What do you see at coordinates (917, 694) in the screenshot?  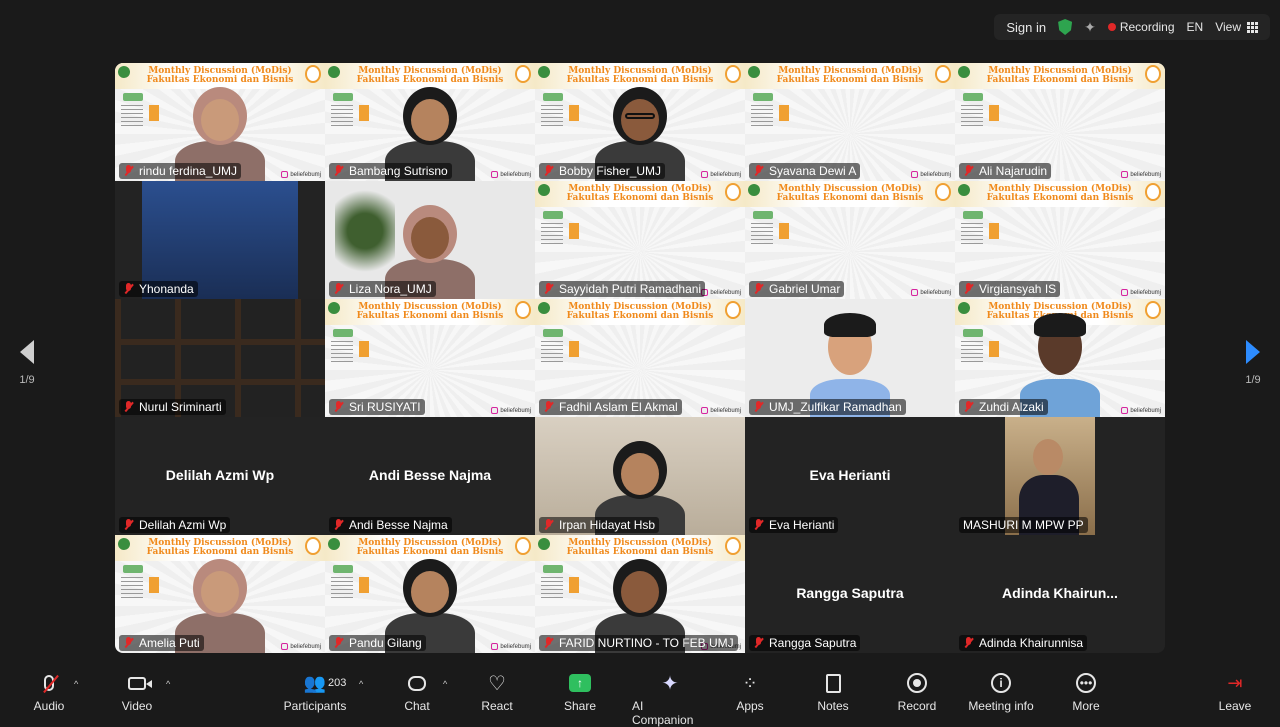 I see `record-button: Record` at bounding box center [917, 694].